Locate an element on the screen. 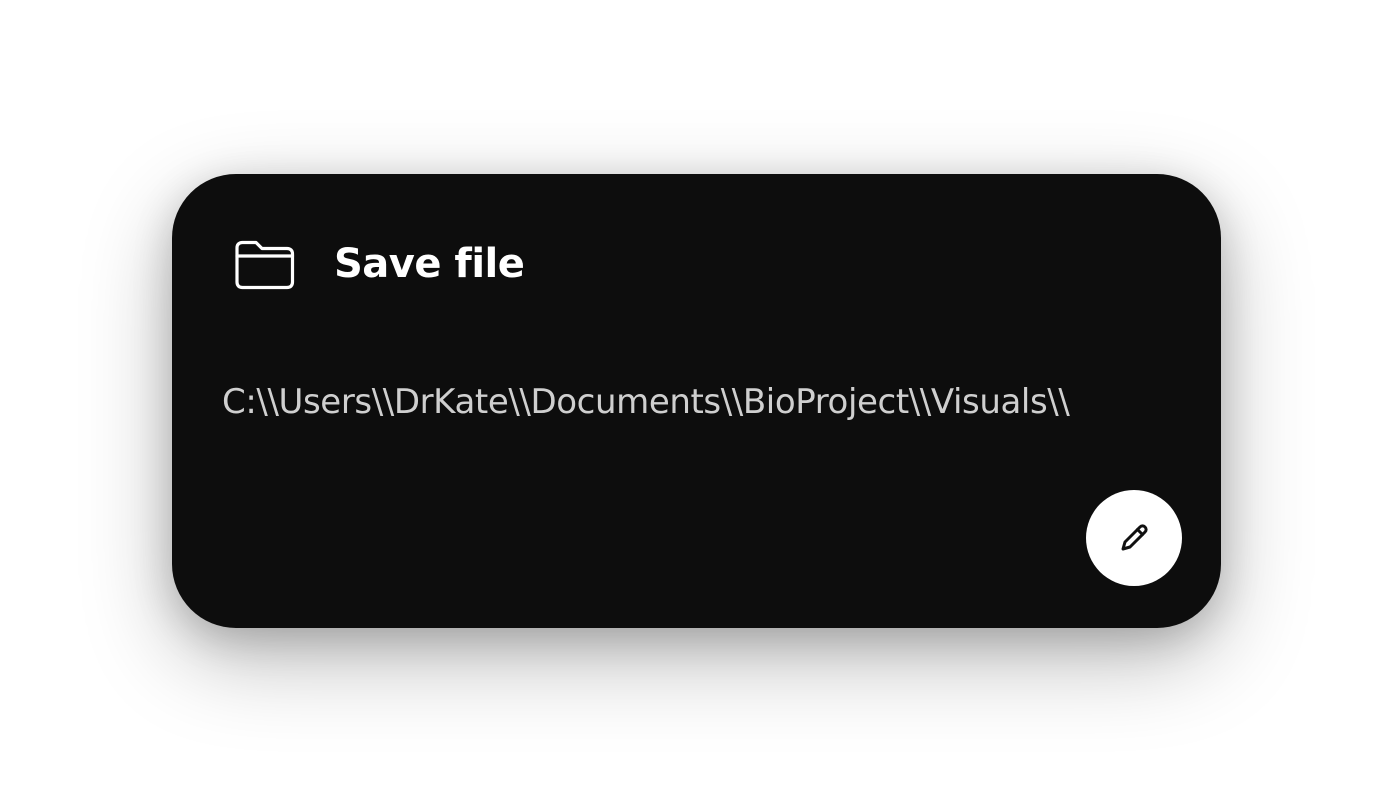  pencil-icon is located at coordinates (1134, 538).